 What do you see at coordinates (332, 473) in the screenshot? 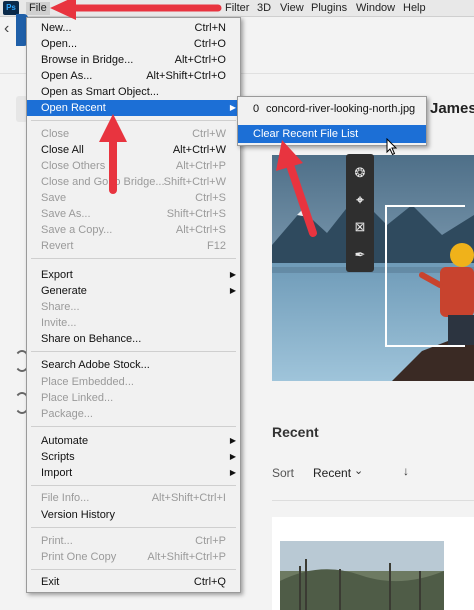
I see `sort-dropdown: Recent` at bounding box center [332, 473].